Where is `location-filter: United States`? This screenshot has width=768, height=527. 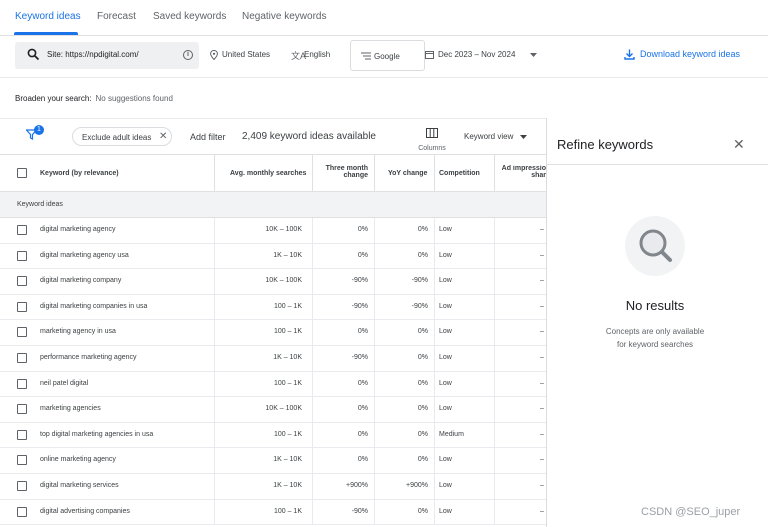 location-filter: United States is located at coordinates (246, 54).